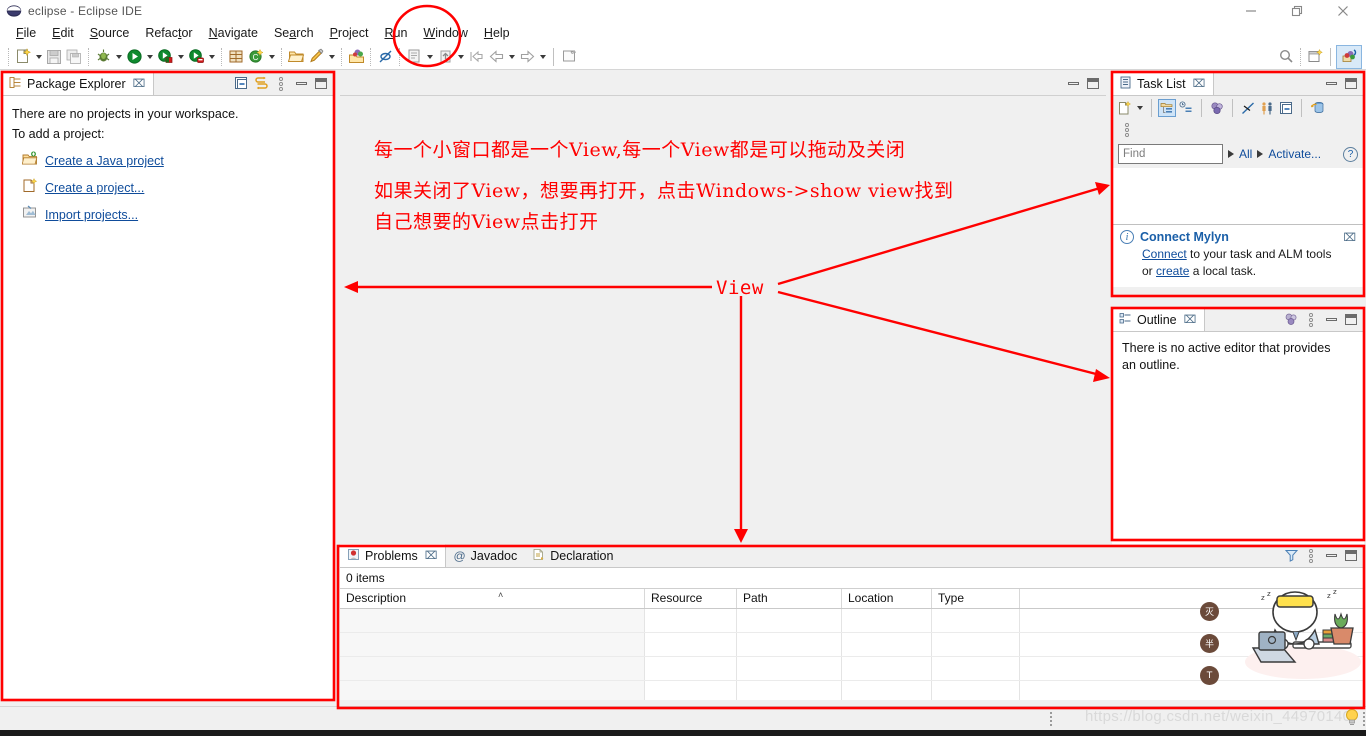 This screenshot has height=736, width=1366. I want to click on toolbar-previous-edit-location, so click(476, 57).